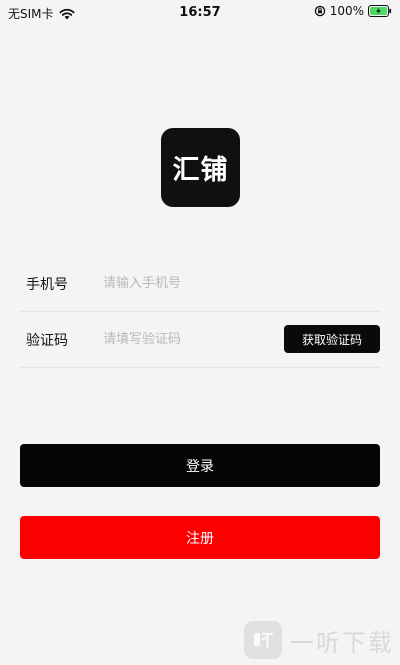  Describe the element at coordinates (188, 339) in the screenshot. I see `verification-code-input` at that location.